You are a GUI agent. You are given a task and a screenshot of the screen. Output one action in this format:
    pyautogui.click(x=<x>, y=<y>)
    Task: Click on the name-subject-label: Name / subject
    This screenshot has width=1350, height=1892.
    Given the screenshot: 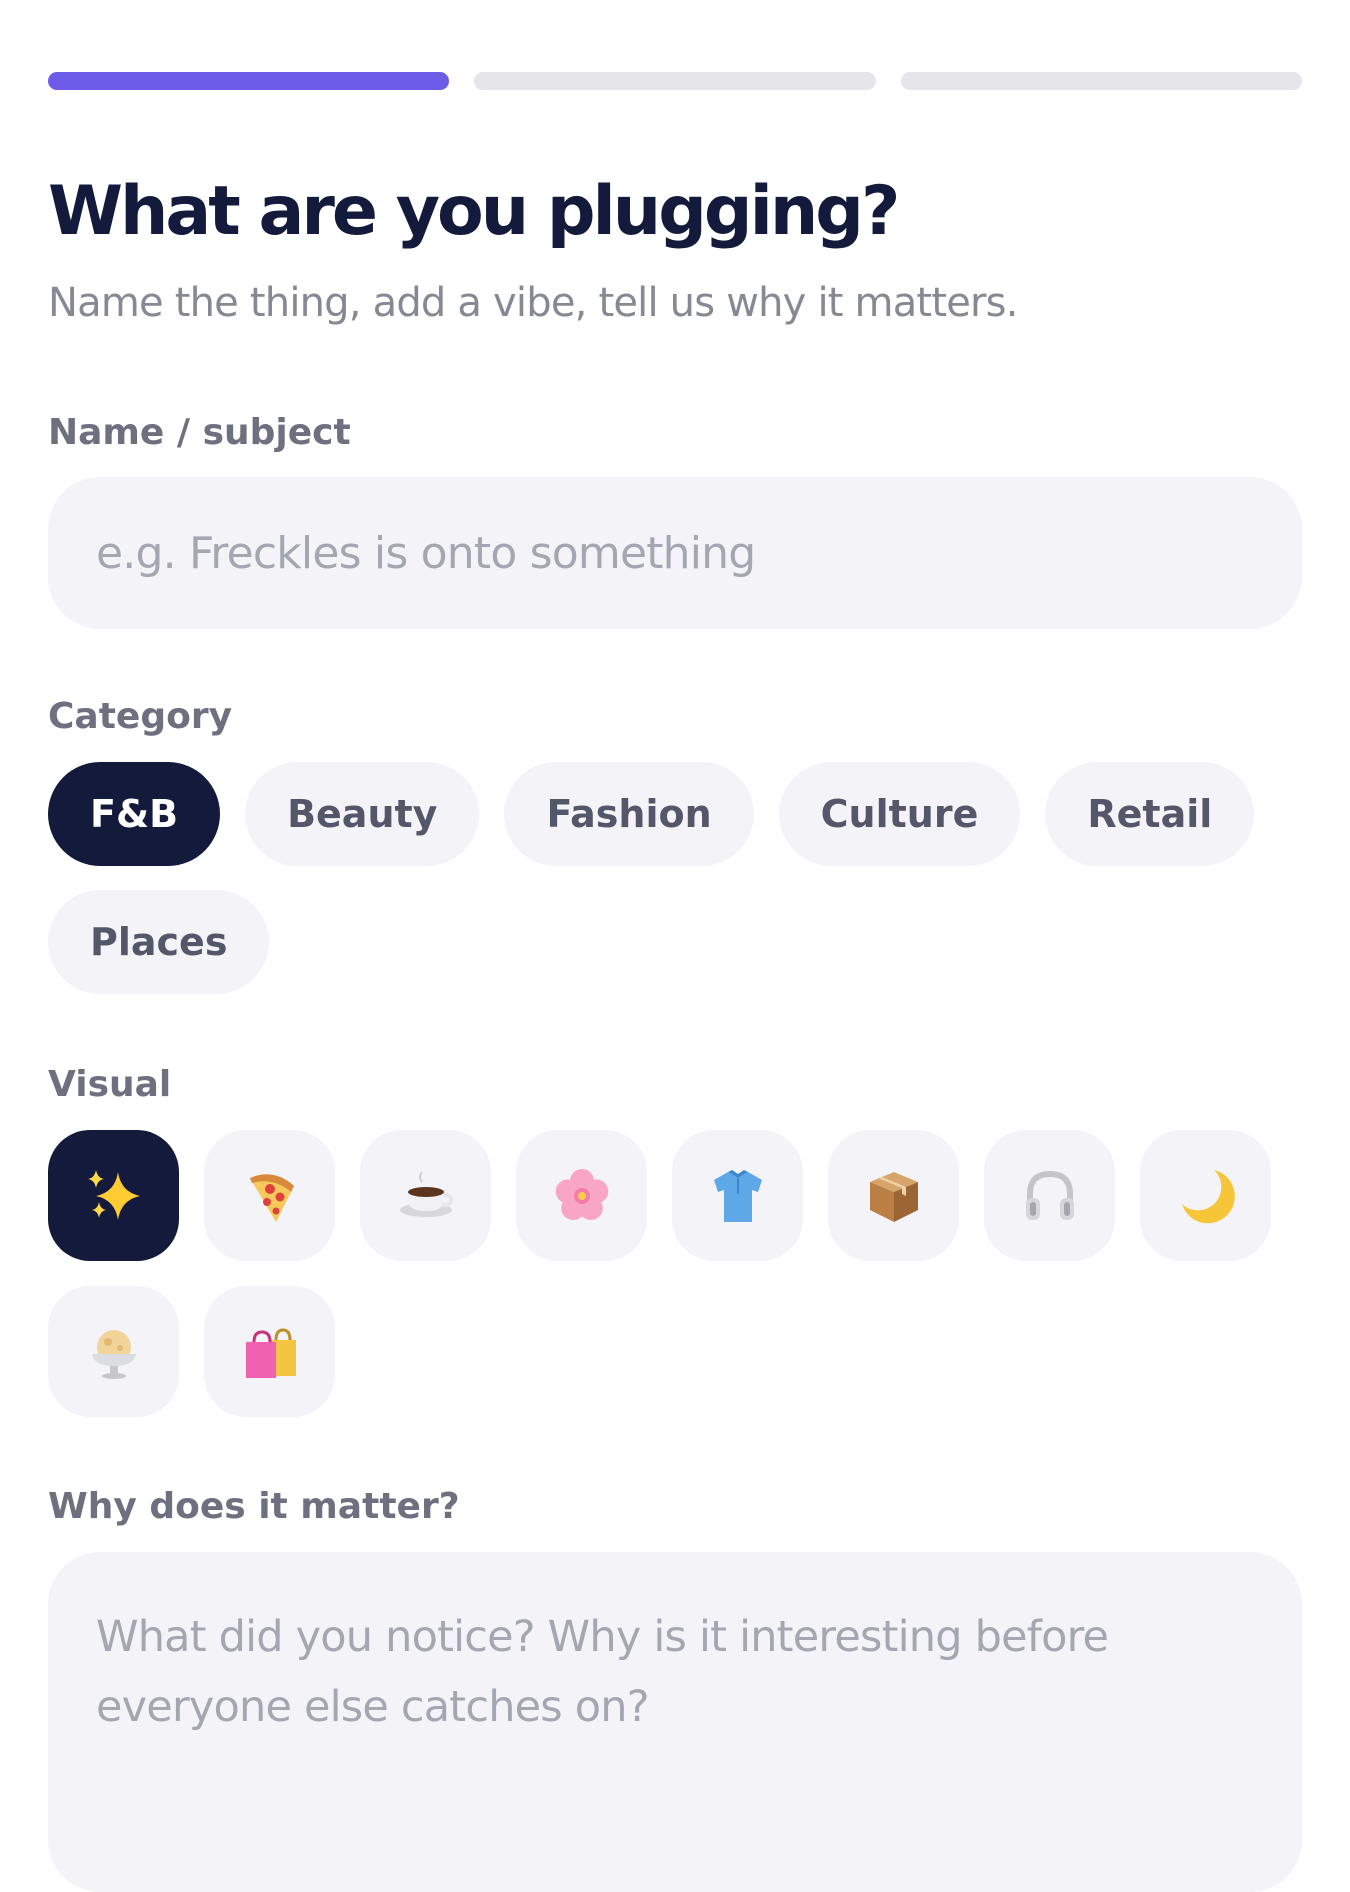 What is the action you would take?
    pyautogui.click(x=199, y=432)
    